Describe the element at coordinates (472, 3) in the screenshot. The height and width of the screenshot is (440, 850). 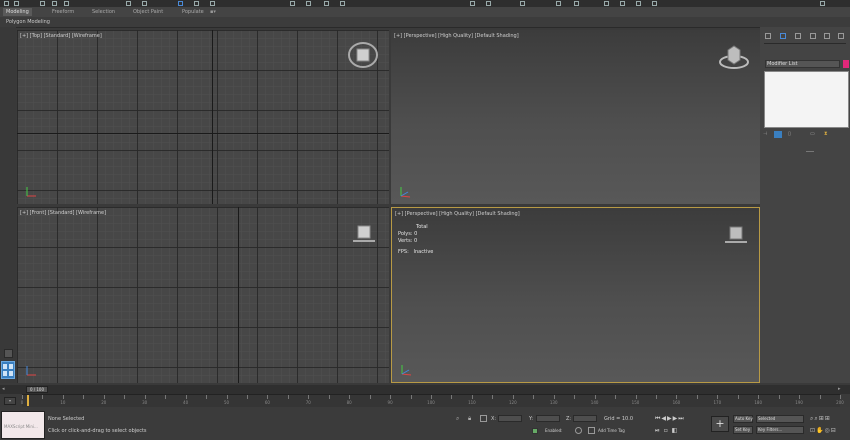
I see `mirror-icon` at that location.